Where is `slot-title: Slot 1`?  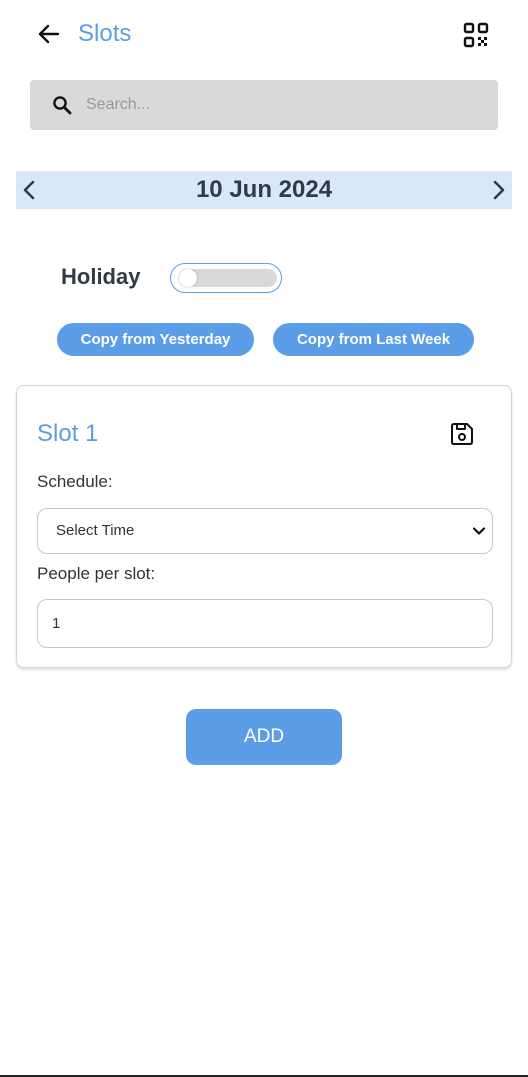
slot-title: Slot 1 is located at coordinates (68, 433).